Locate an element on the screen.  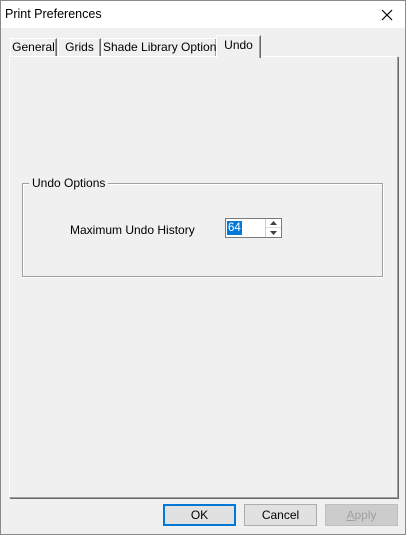
tab-grids: Grids is located at coordinates (79, 47).